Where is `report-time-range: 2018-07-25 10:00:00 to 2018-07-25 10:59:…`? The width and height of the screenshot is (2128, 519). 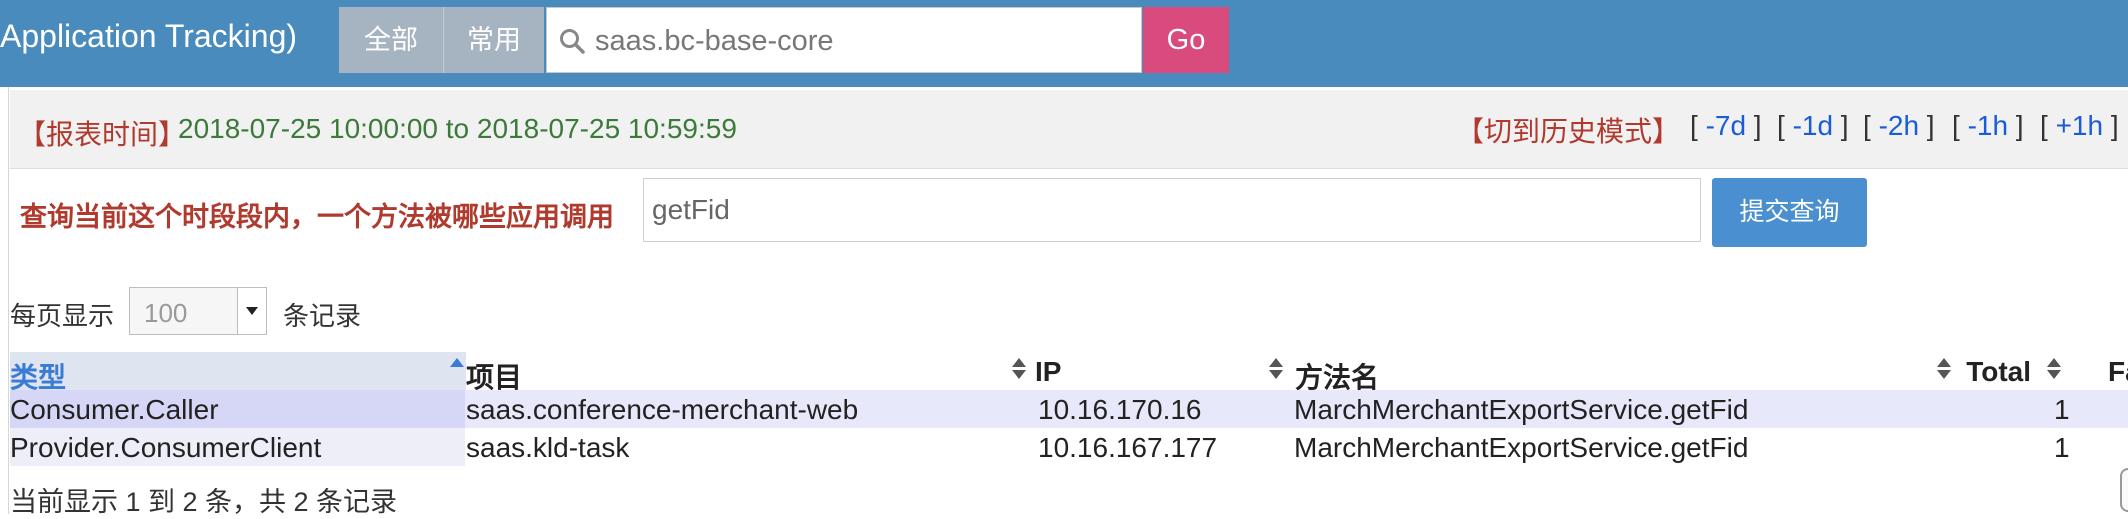
report-time-range: 2018-07-25 10:00:00 to 2018-07-25 10:59:… is located at coordinates (457, 128).